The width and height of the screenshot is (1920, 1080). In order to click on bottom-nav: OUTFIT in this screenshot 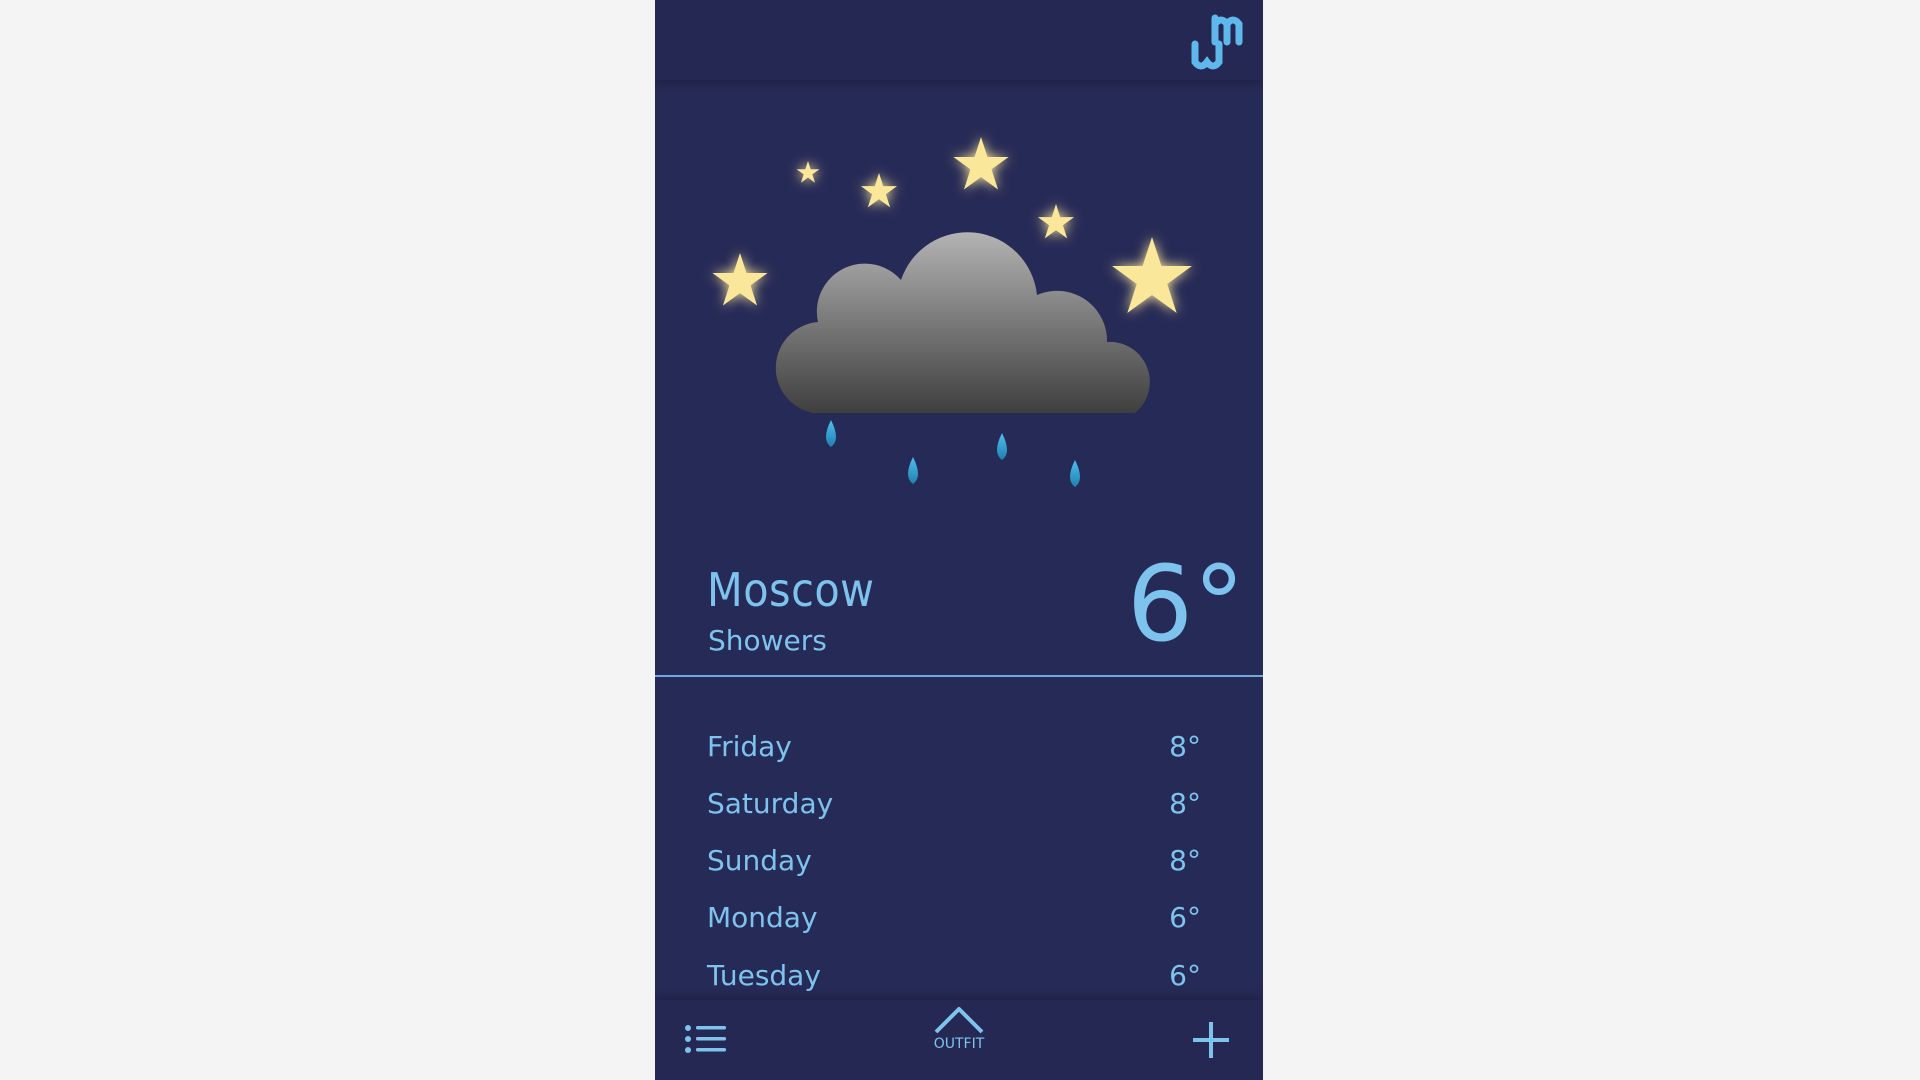, I will do `click(959, 1040)`.